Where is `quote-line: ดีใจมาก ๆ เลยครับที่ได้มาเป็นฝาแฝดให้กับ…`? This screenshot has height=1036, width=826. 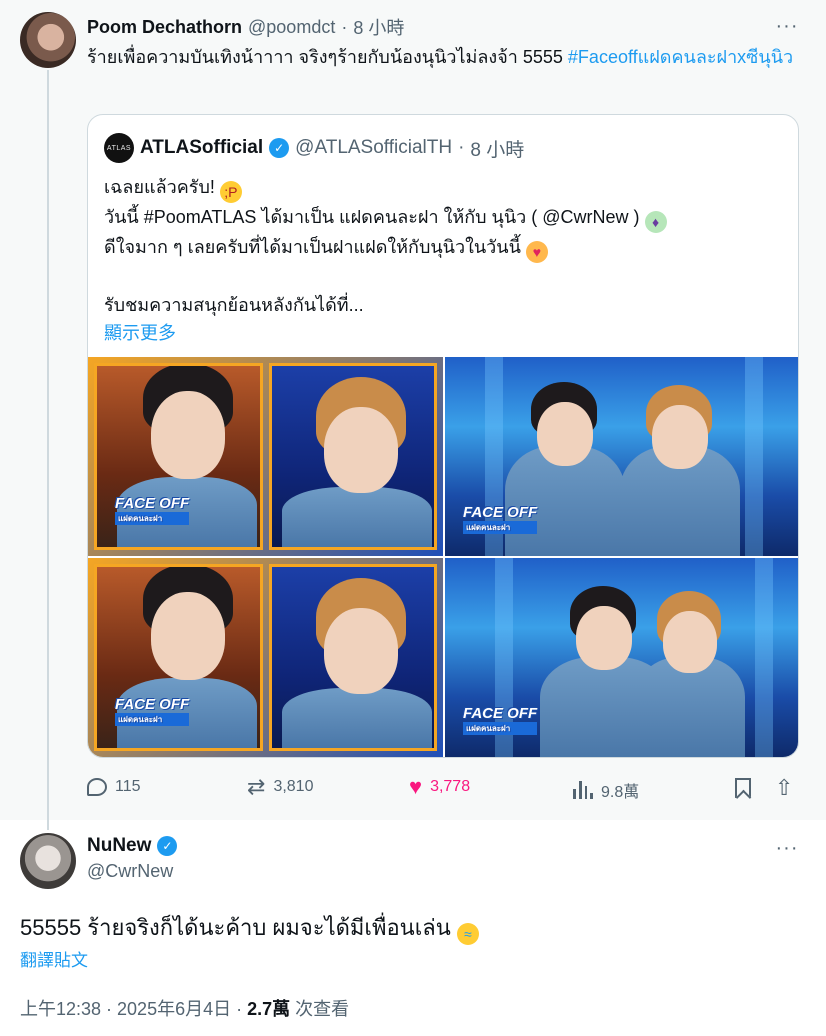
quote-line: ดีใจมาก ๆ เลยครับที่ได้มาเป็นฝาแฝดให้กับ… is located at coordinates (444, 248).